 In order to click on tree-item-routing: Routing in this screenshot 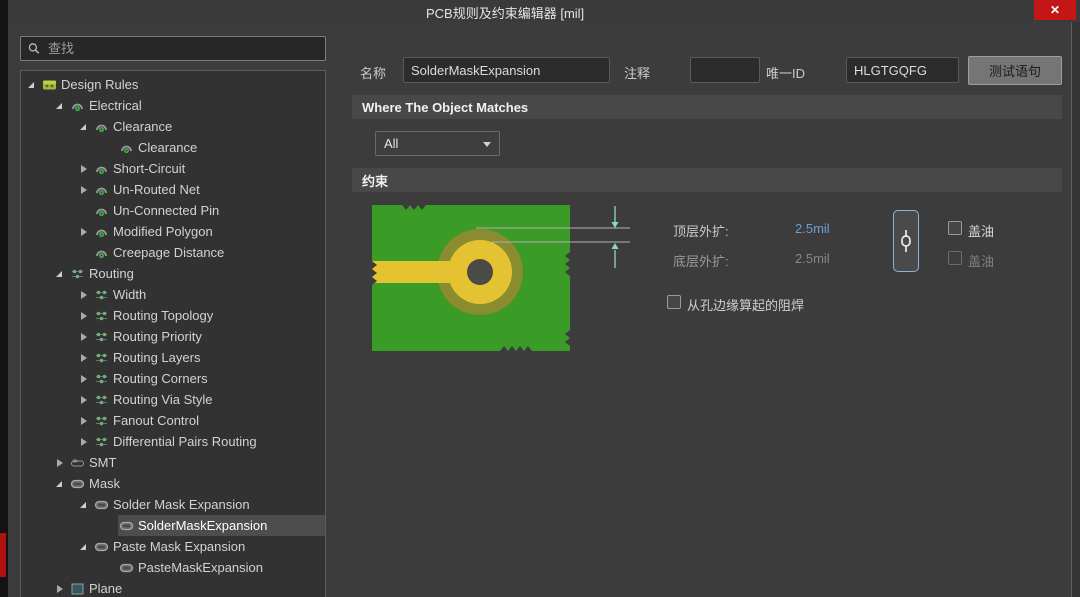, I will do `click(173, 273)`.